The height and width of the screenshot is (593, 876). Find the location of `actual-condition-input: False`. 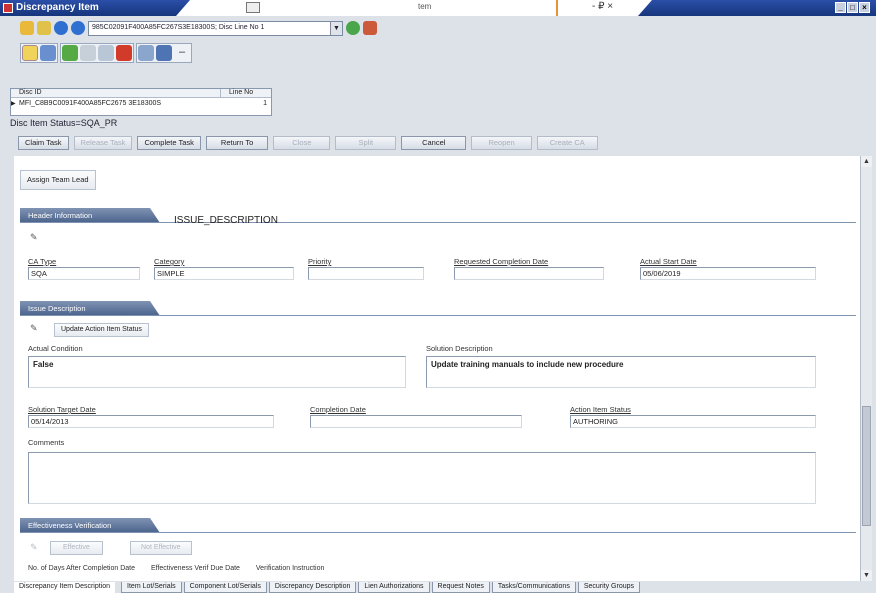

actual-condition-input: False is located at coordinates (217, 372).